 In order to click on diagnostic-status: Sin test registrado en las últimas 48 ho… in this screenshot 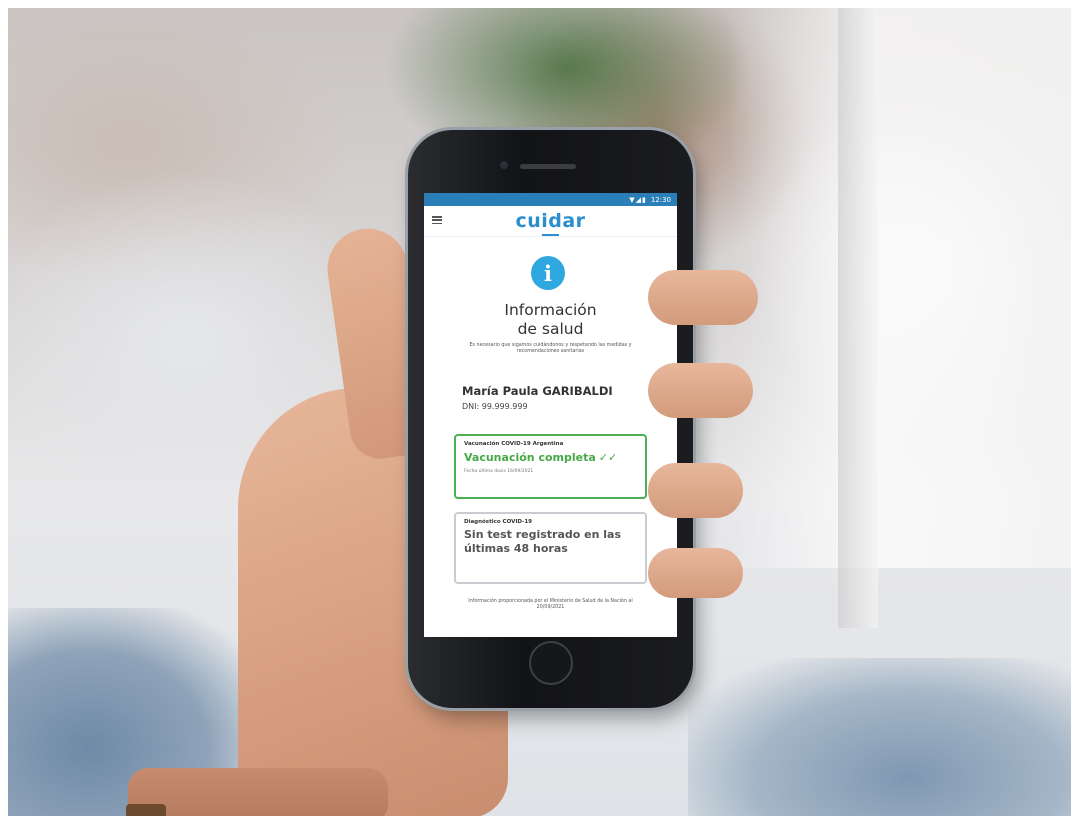, I will do `click(543, 541)`.